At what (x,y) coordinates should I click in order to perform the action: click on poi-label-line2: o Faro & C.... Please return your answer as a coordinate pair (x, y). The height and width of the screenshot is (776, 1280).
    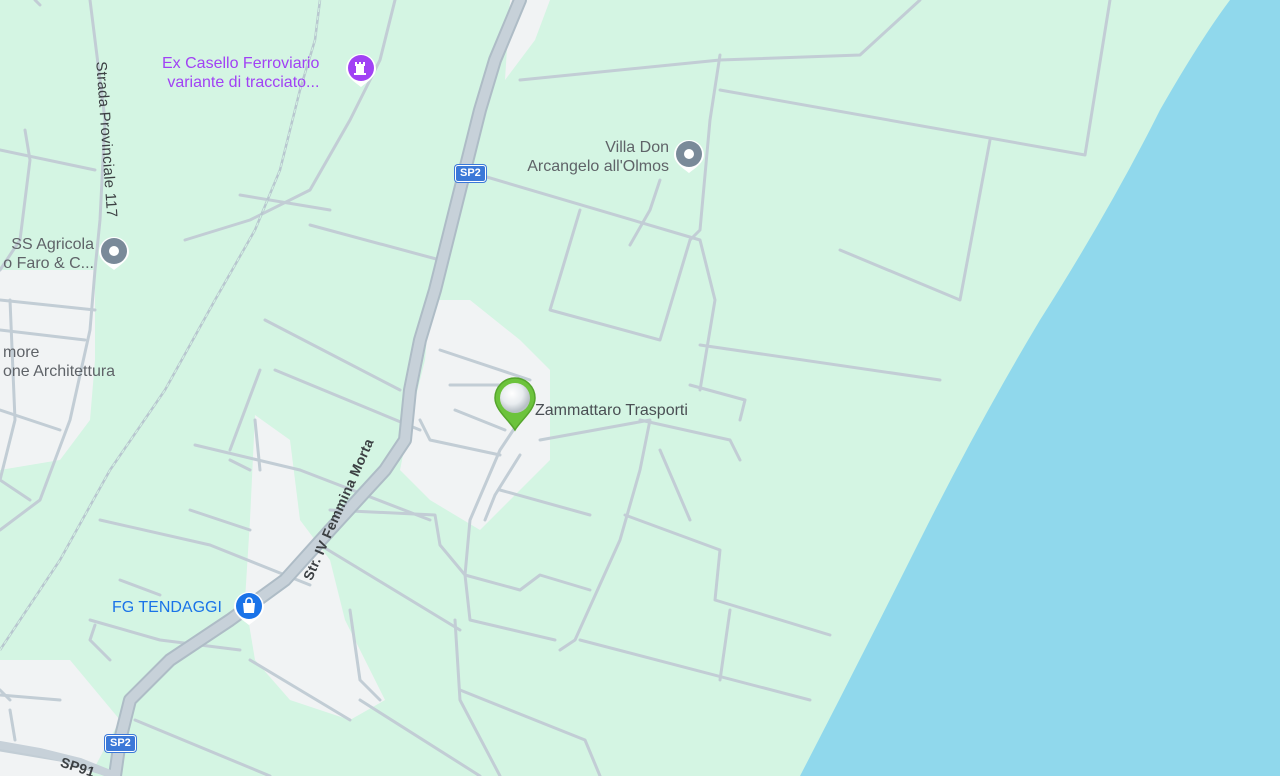
    Looking at the image, I should click on (48, 263).